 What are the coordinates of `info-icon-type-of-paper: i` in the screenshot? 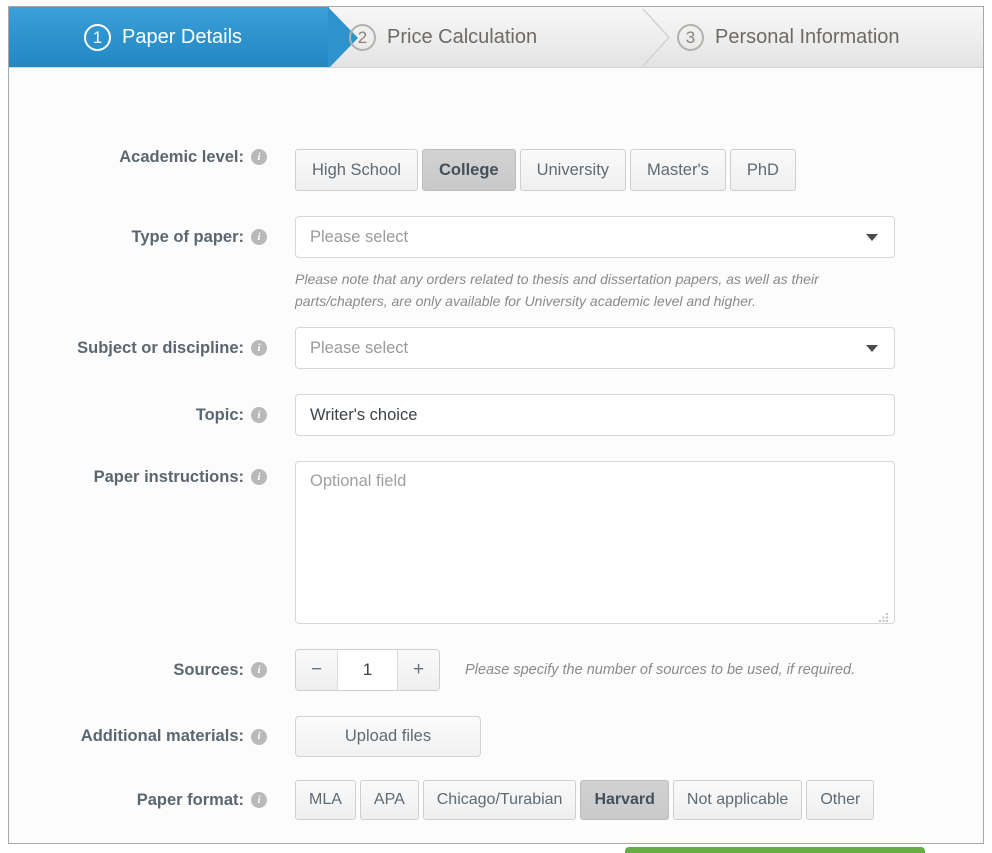 It's located at (259, 237).